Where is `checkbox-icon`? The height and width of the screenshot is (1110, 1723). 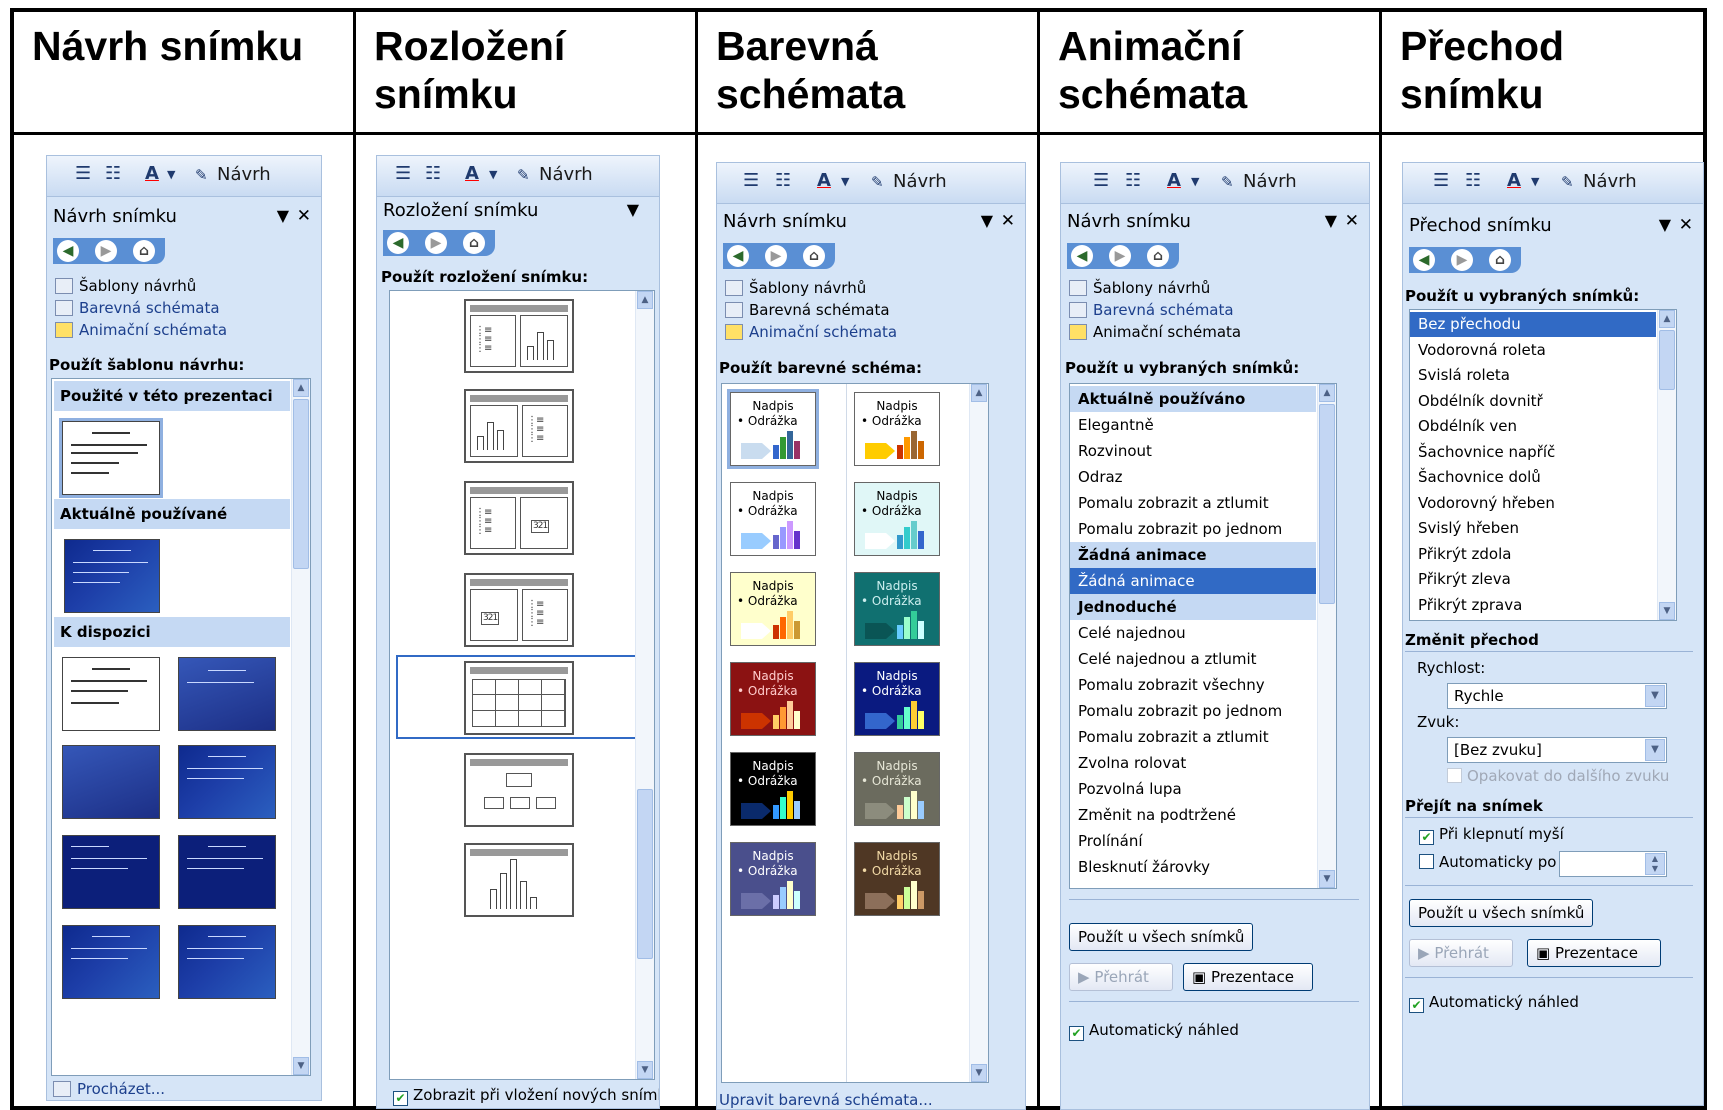 checkbox-icon is located at coordinates (1426, 861).